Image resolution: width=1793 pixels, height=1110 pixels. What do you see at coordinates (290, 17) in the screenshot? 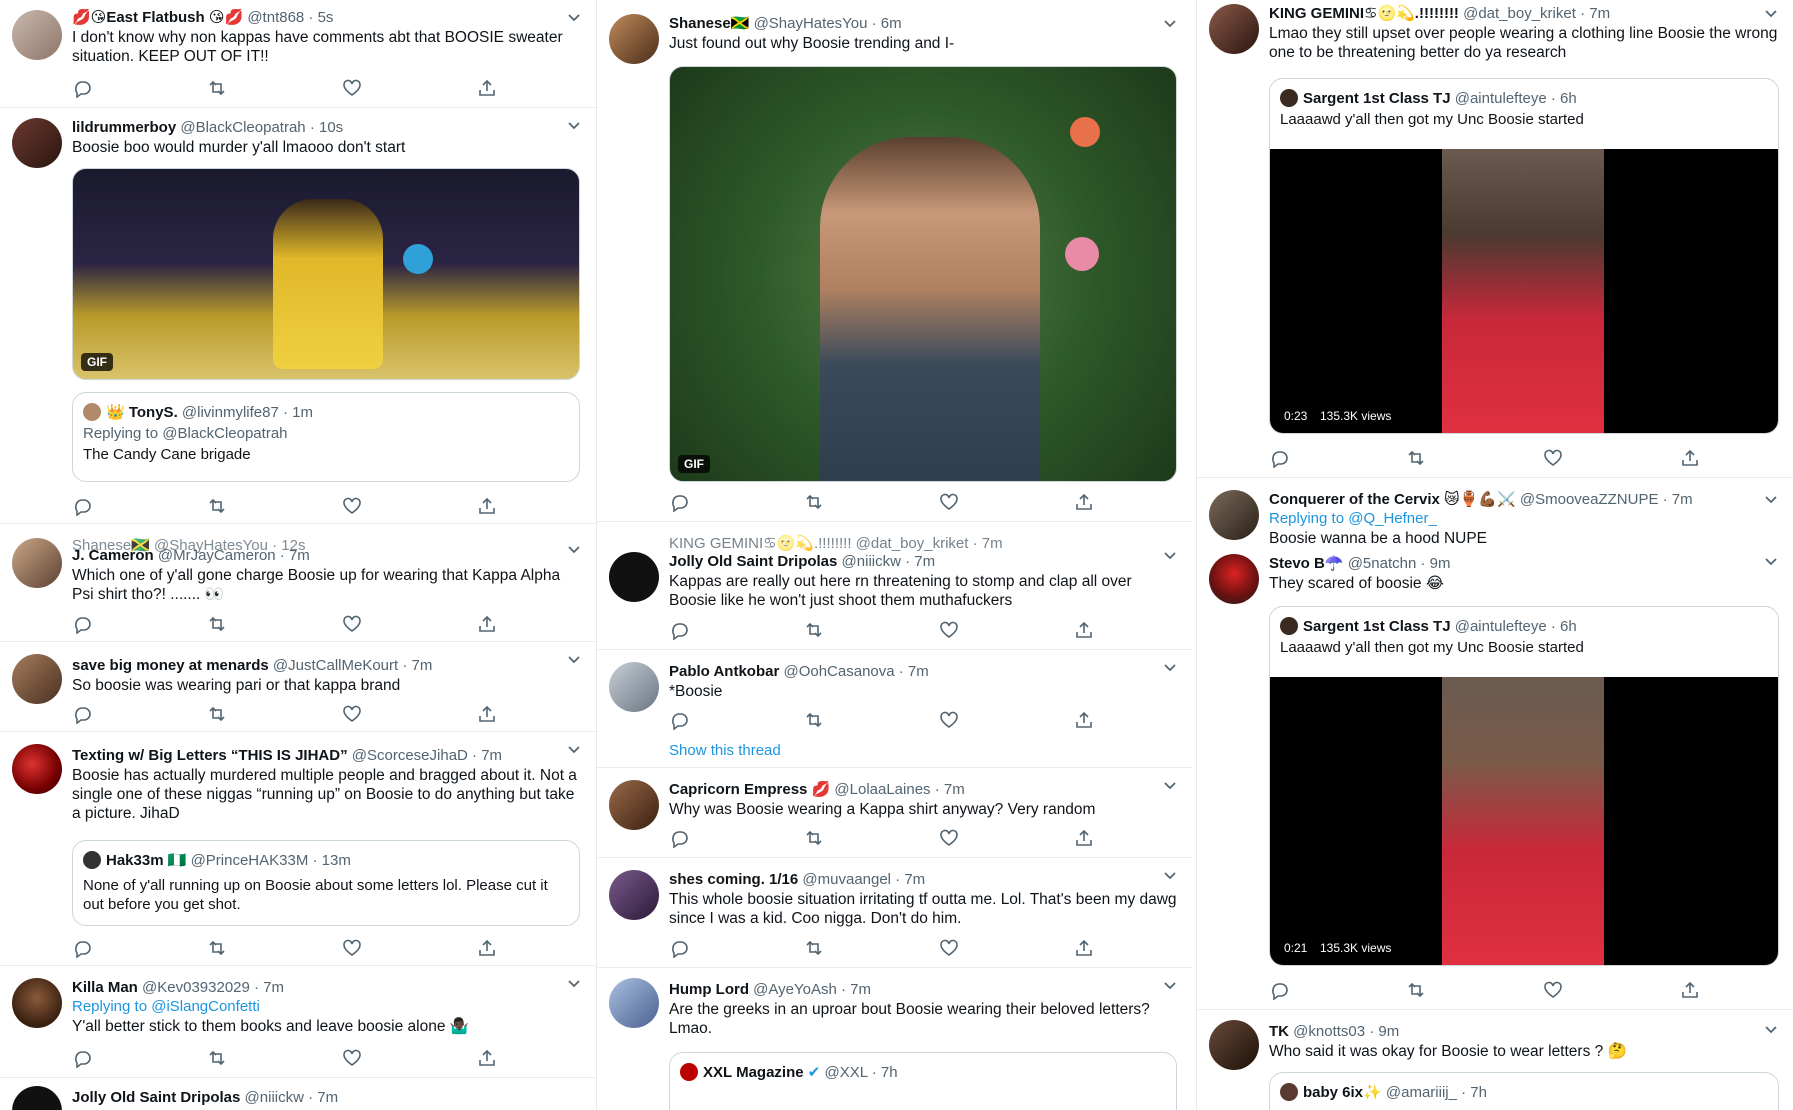
I see `tweet-handle-time: @tnt868 · 5s` at bounding box center [290, 17].